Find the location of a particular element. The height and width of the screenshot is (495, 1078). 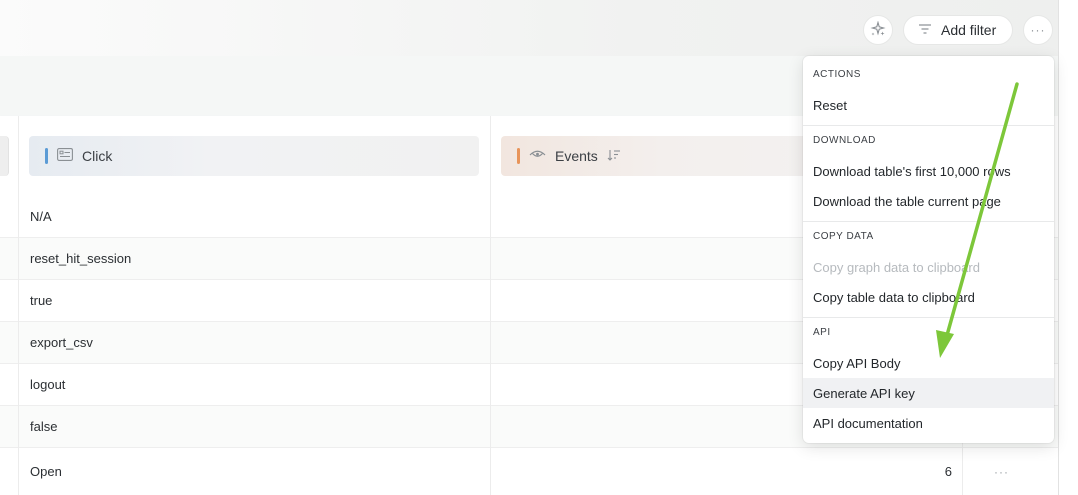

add-filter-button: Add filter is located at coordinates (958, 30).